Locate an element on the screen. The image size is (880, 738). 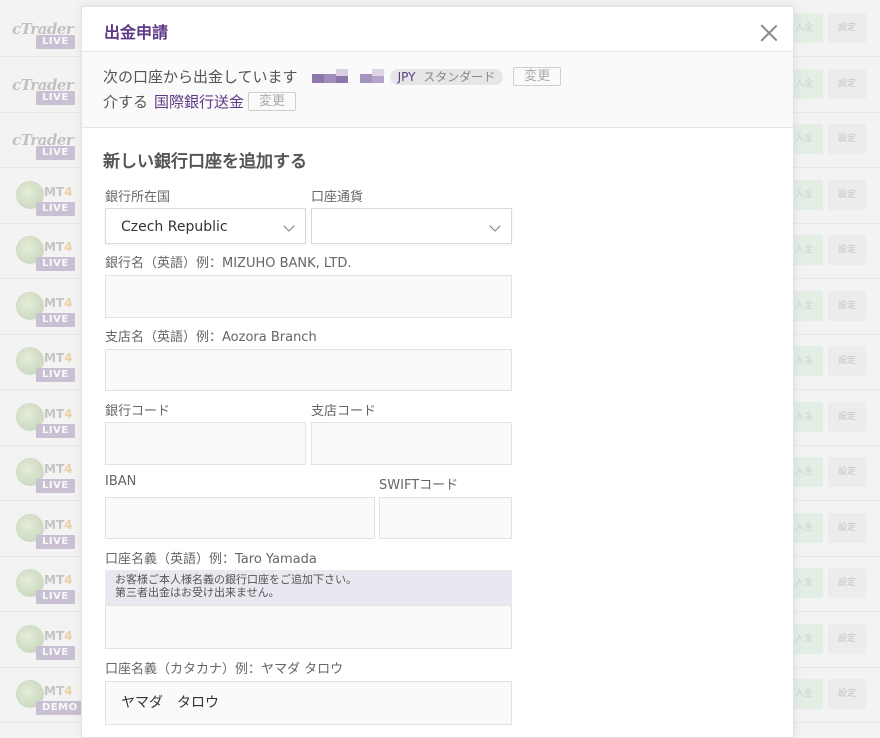
bank-code-input is located at coordinates (205, 443).